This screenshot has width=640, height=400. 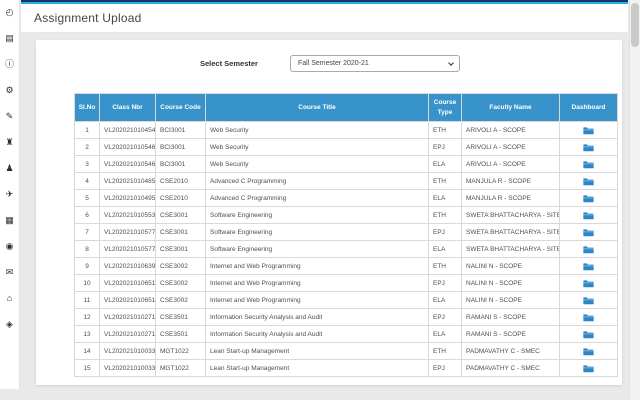 What do you see at coordinates (127, 283) in the screenshot?
I see `class-nbr-cell: VL2020210106517` at bounding box center [127, 283].